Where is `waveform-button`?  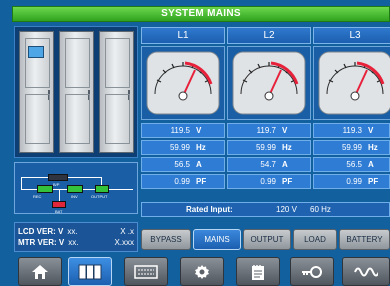
waveform-button is located at coordinates (366, 271).